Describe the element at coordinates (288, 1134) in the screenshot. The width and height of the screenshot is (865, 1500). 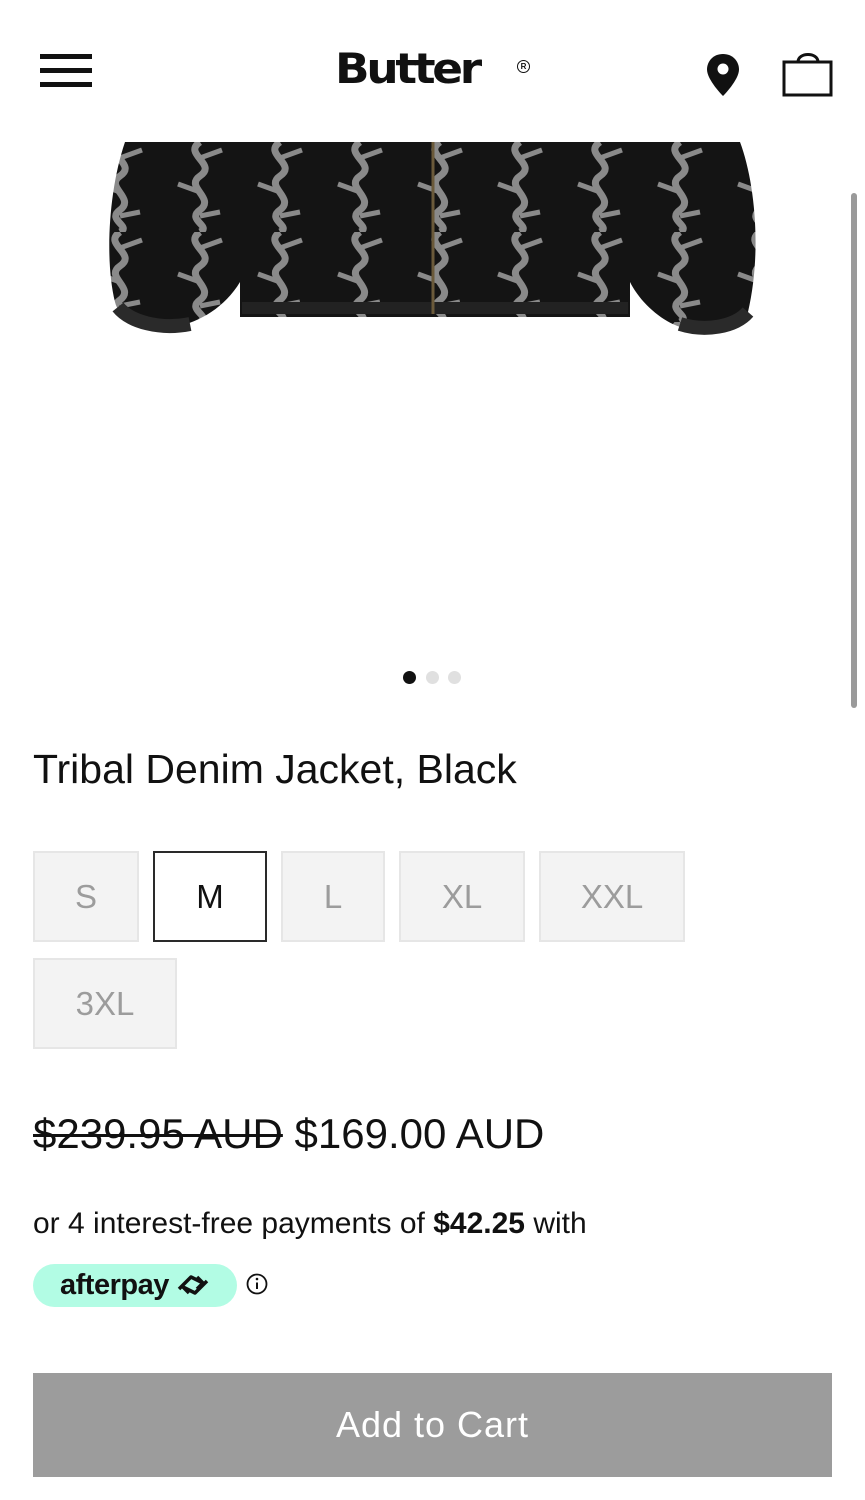
I see `price: $239.95 AUD $169.00 AUD` at that location.